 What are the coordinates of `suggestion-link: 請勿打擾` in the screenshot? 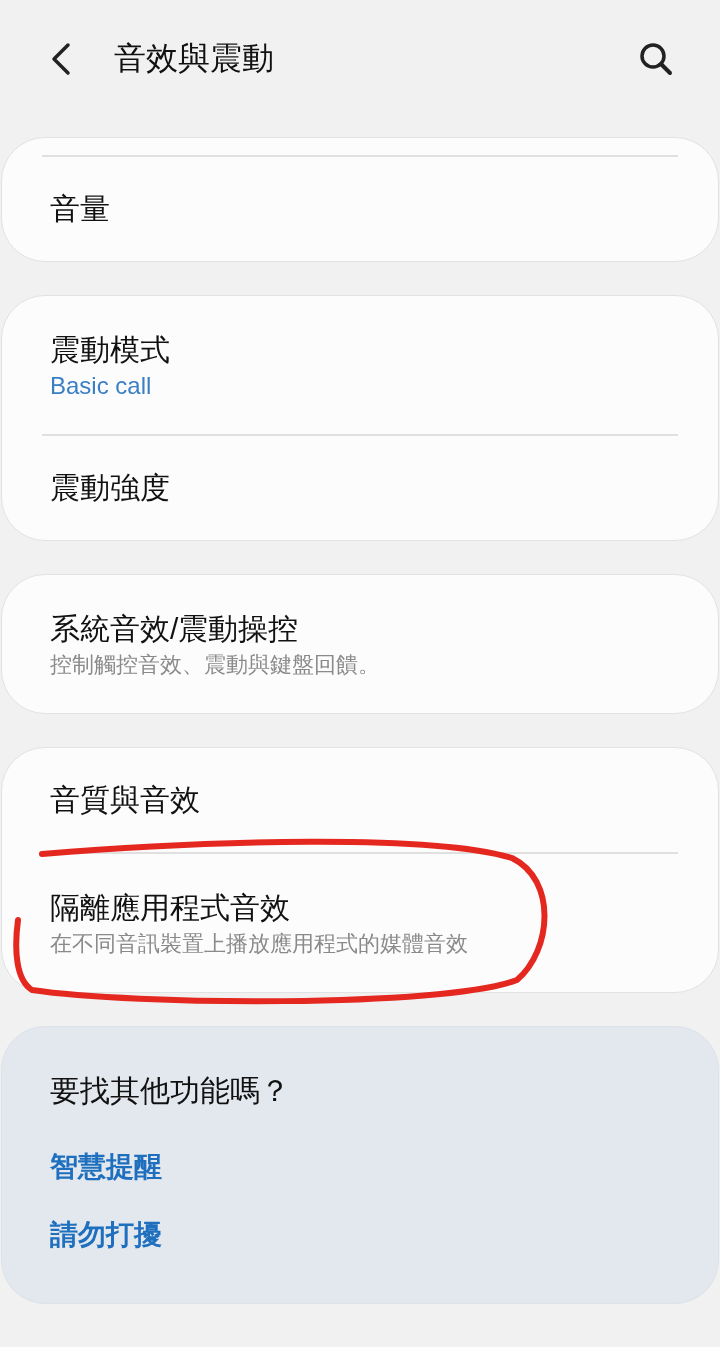 It's located at (106, 1235).